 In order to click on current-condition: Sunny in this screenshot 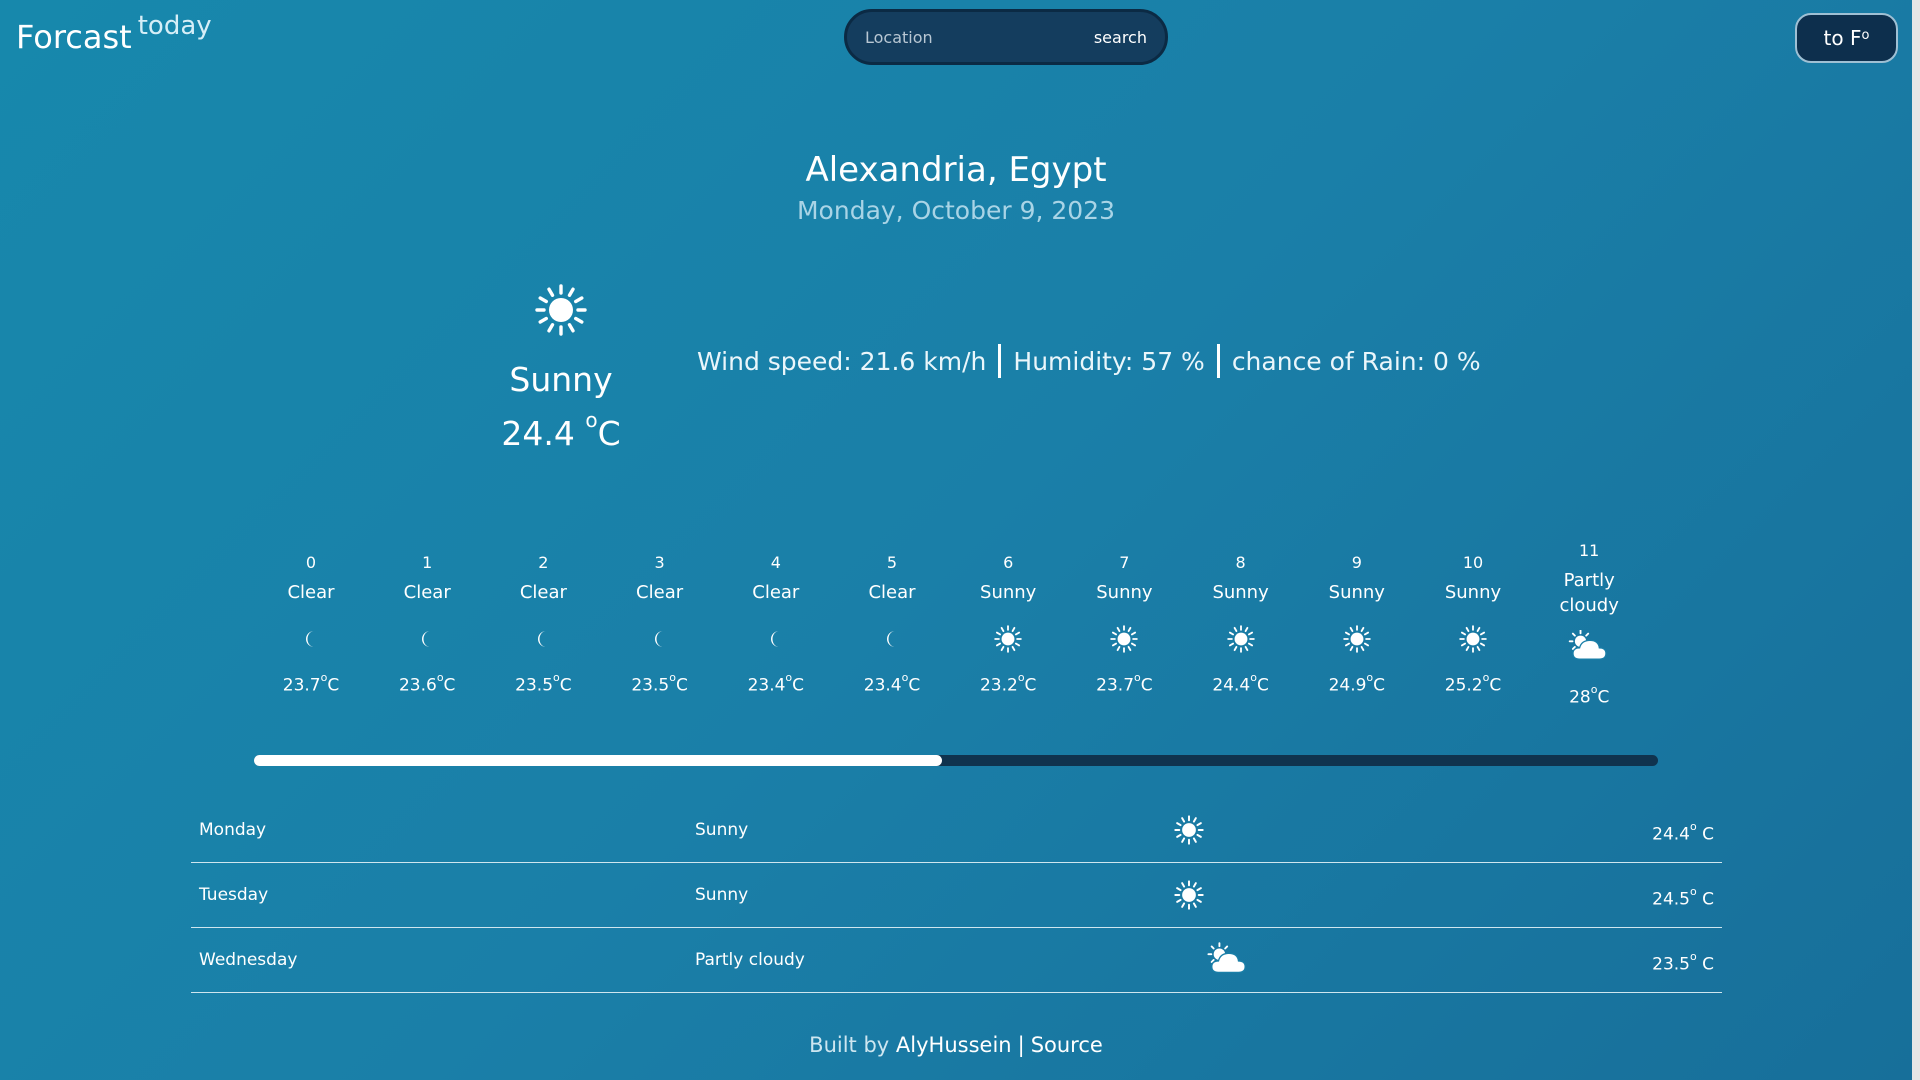, I will do `click(561, 379)`.